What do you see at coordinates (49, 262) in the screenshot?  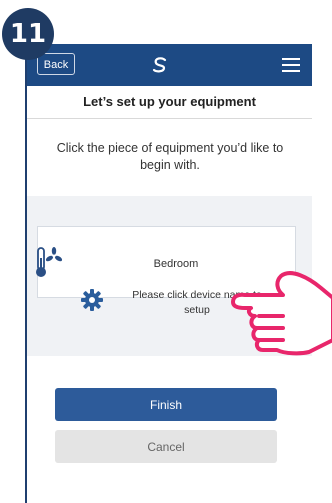 I see `thermostat-fan-icon` at bounding box center [49, 262].